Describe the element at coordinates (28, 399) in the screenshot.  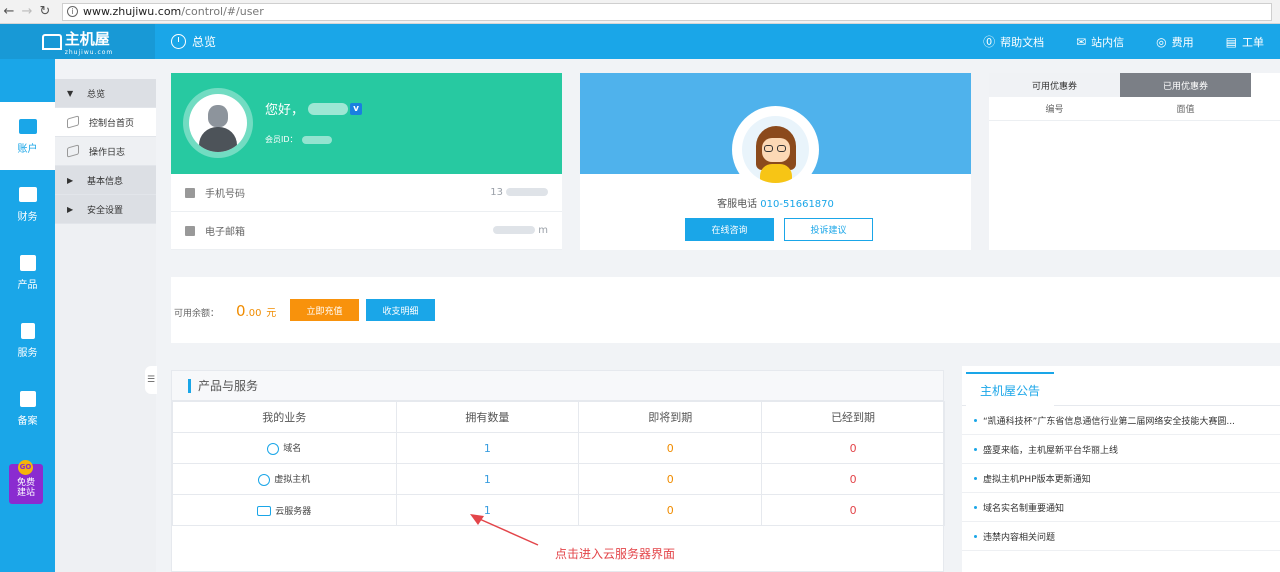
I see `filing-icon` at that location.